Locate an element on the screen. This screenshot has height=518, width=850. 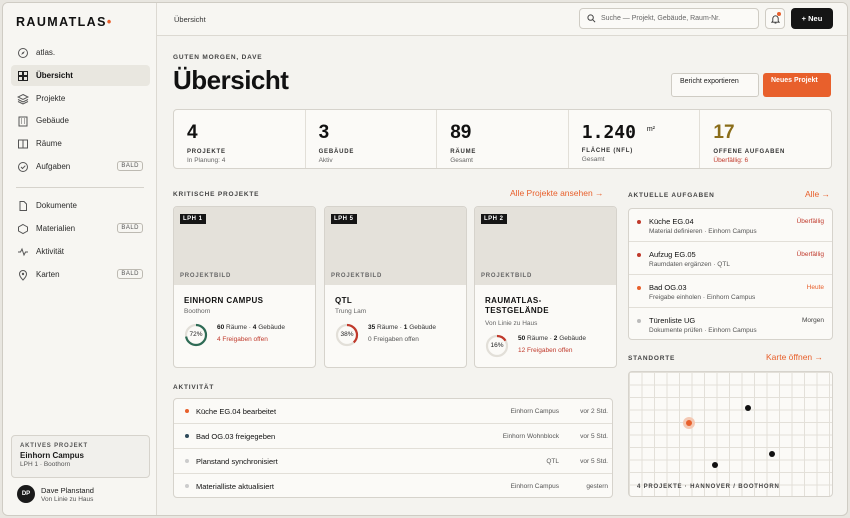
stat-rooms: 89 RÄUME Gesamt is located at coordinates (503, 139).